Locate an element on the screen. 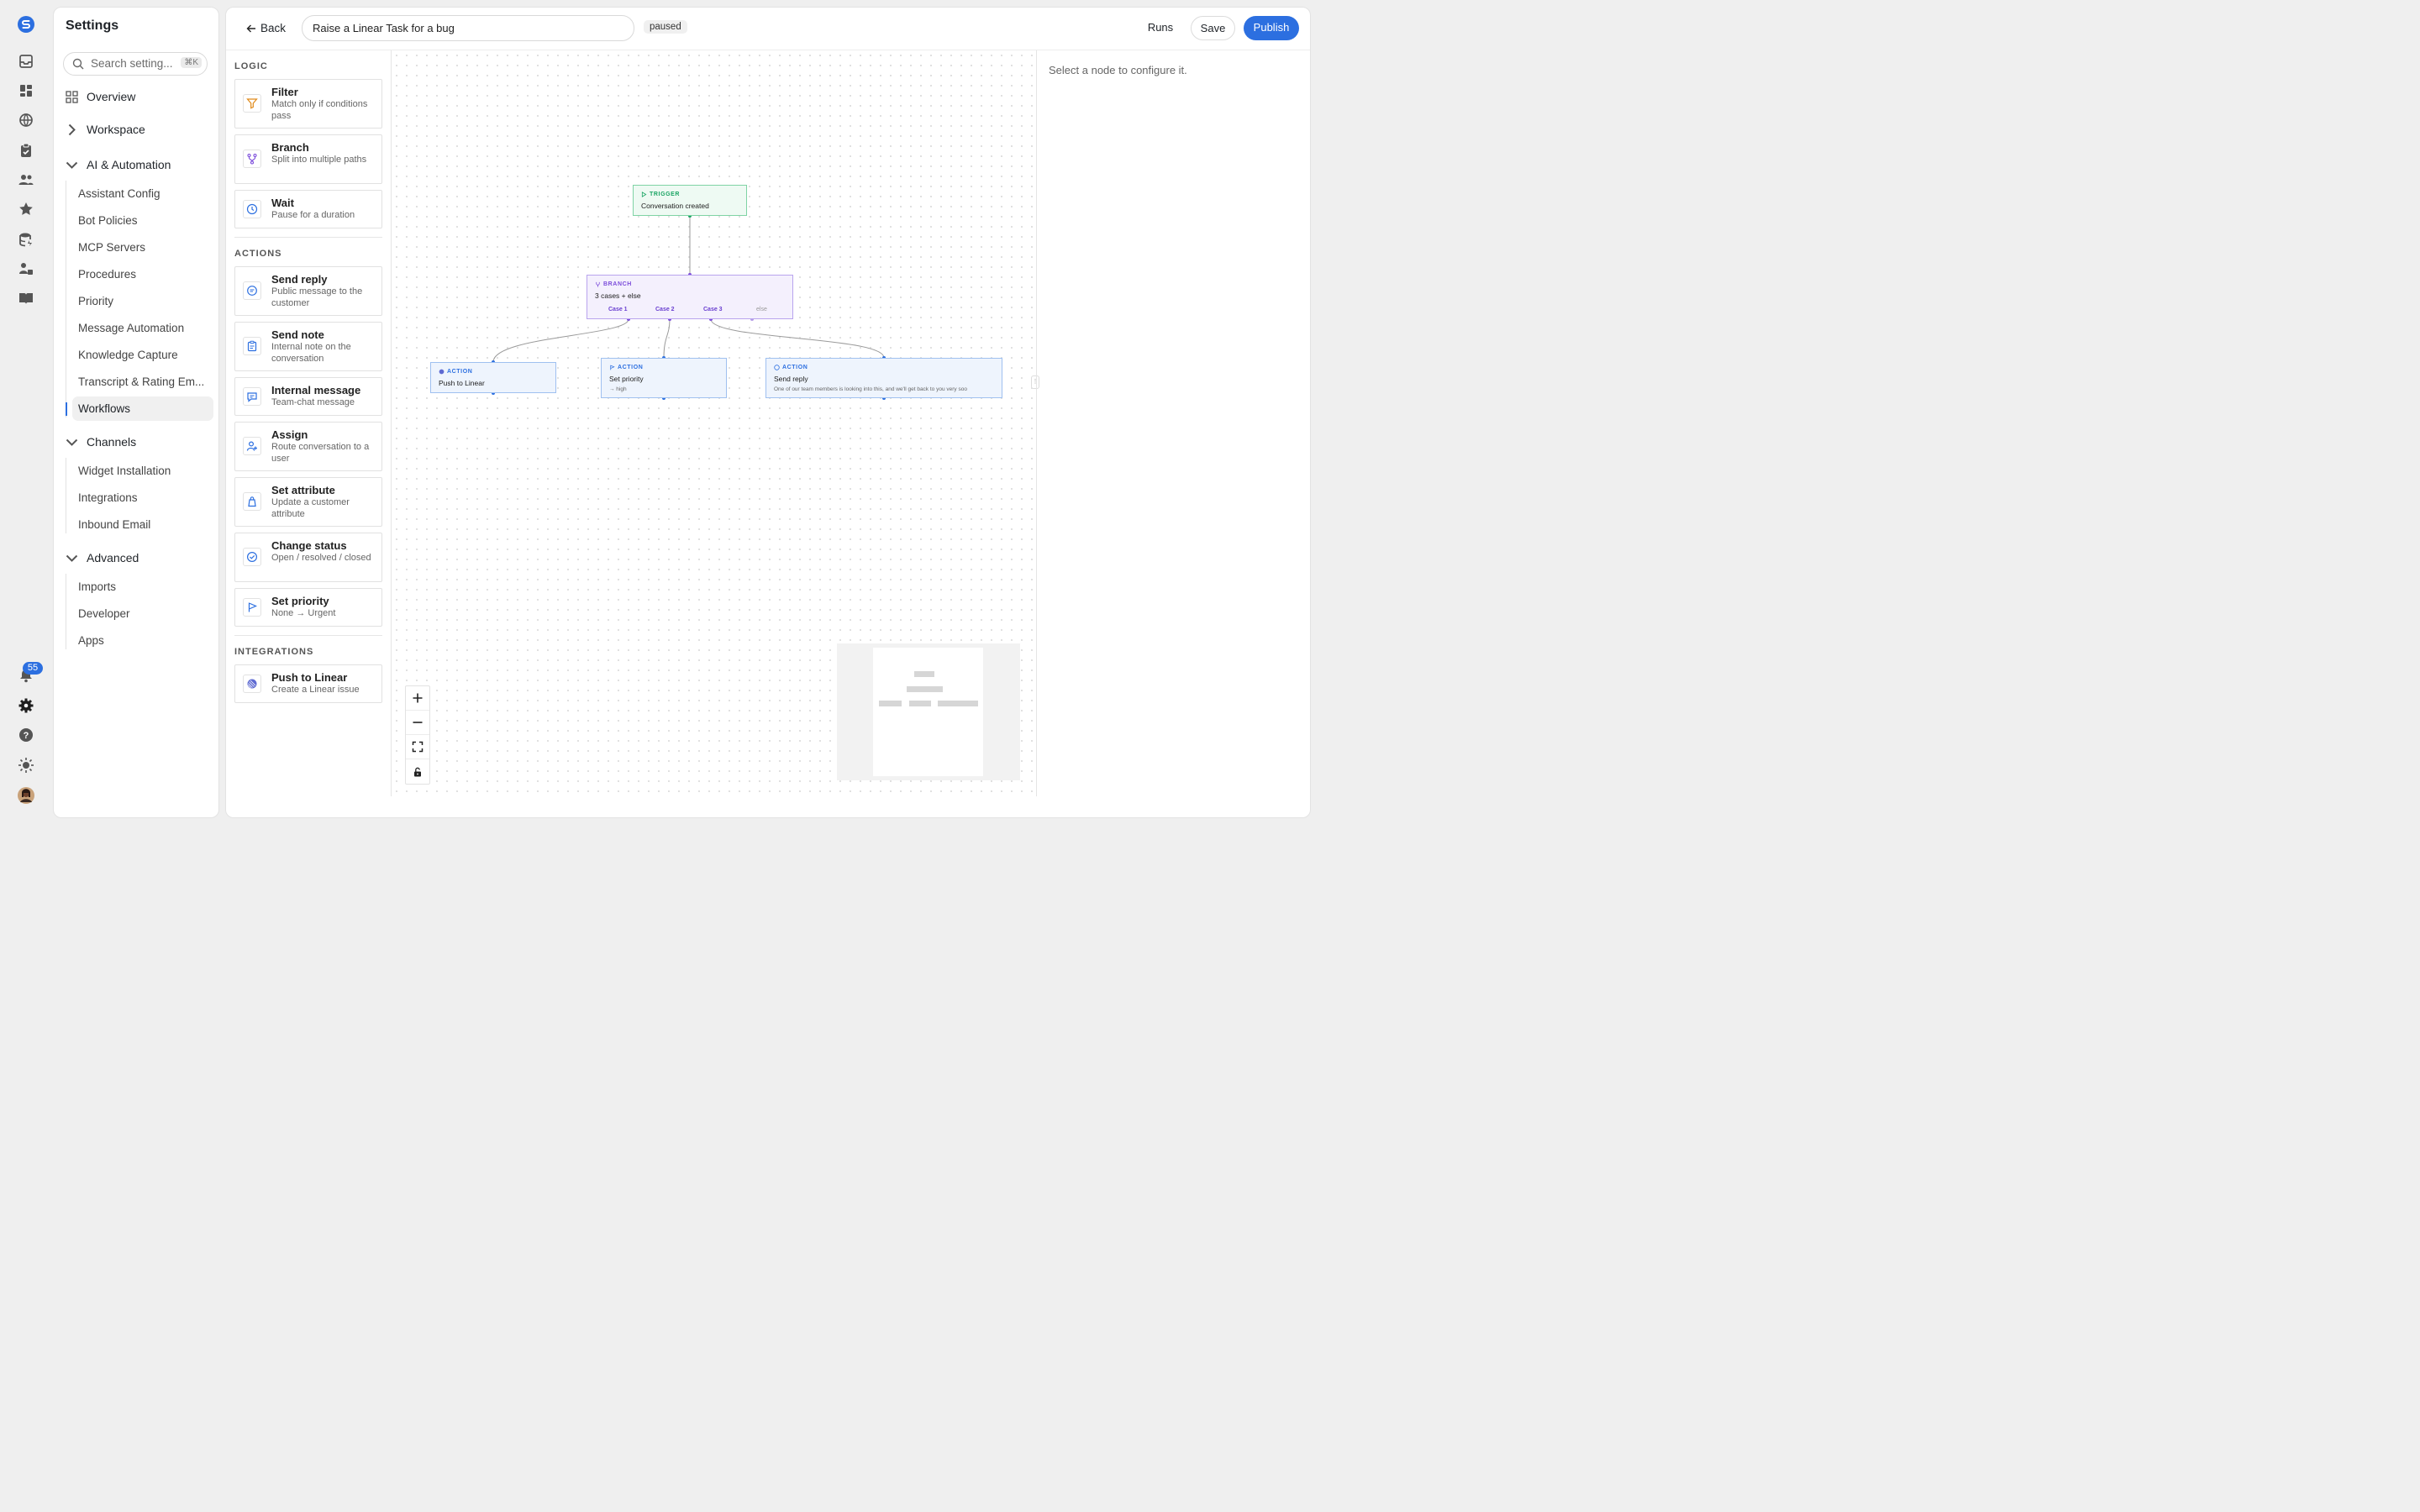 The width and height of the screenshot is (2420, 1512). fit-view-button is located at coordinates (417, 747).